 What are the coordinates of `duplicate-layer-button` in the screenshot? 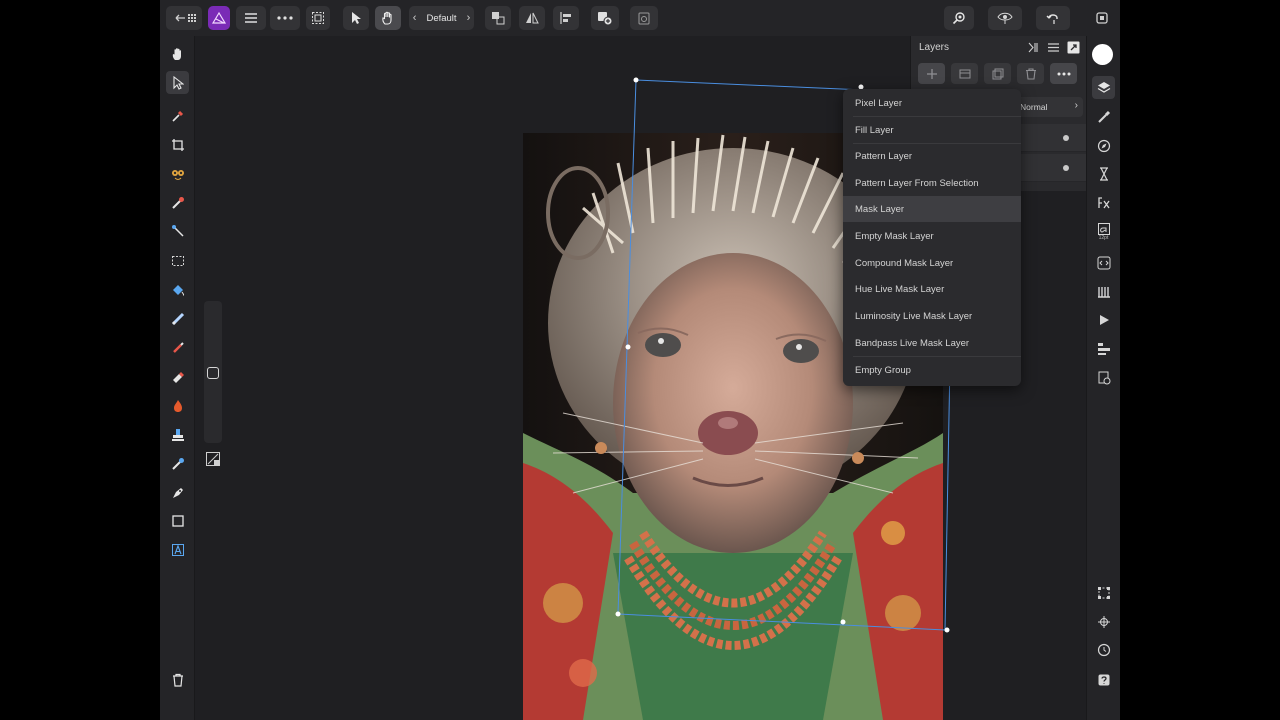 It's located at (997, 73).